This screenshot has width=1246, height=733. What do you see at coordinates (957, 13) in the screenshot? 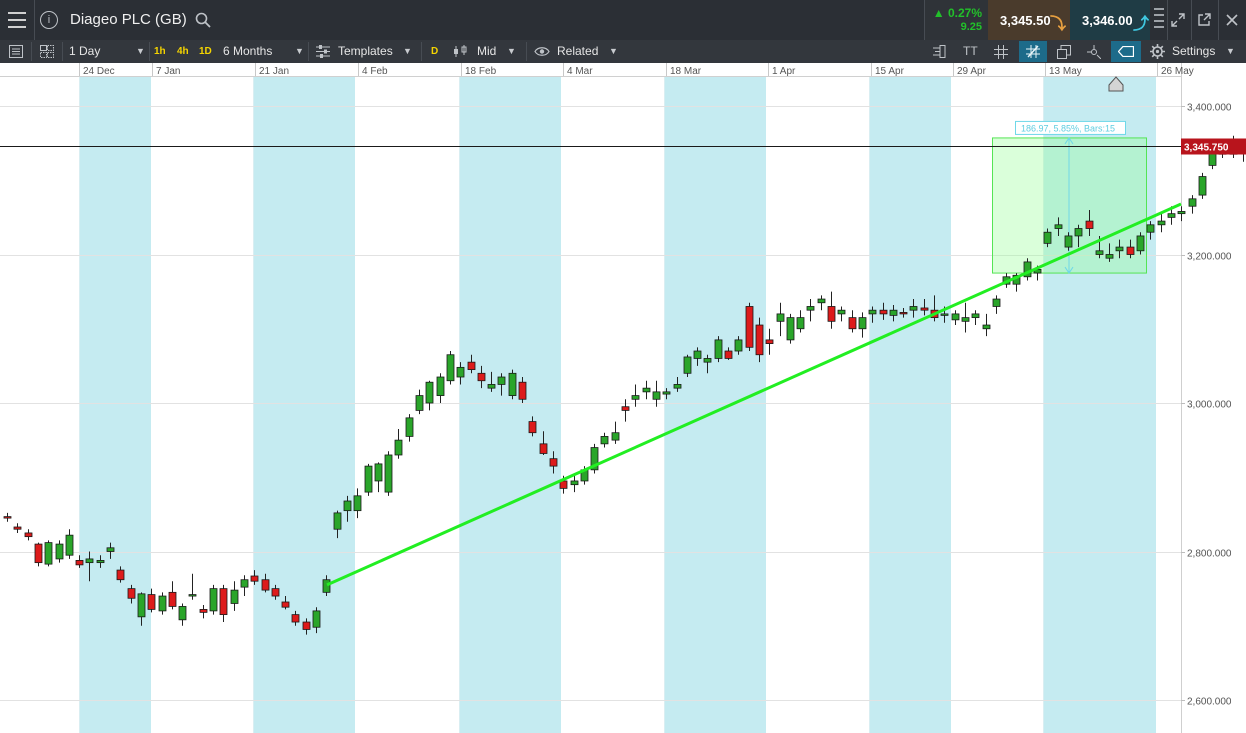
I see `change-percent: ▲ 0.27%` at bounding box center [957, 13].